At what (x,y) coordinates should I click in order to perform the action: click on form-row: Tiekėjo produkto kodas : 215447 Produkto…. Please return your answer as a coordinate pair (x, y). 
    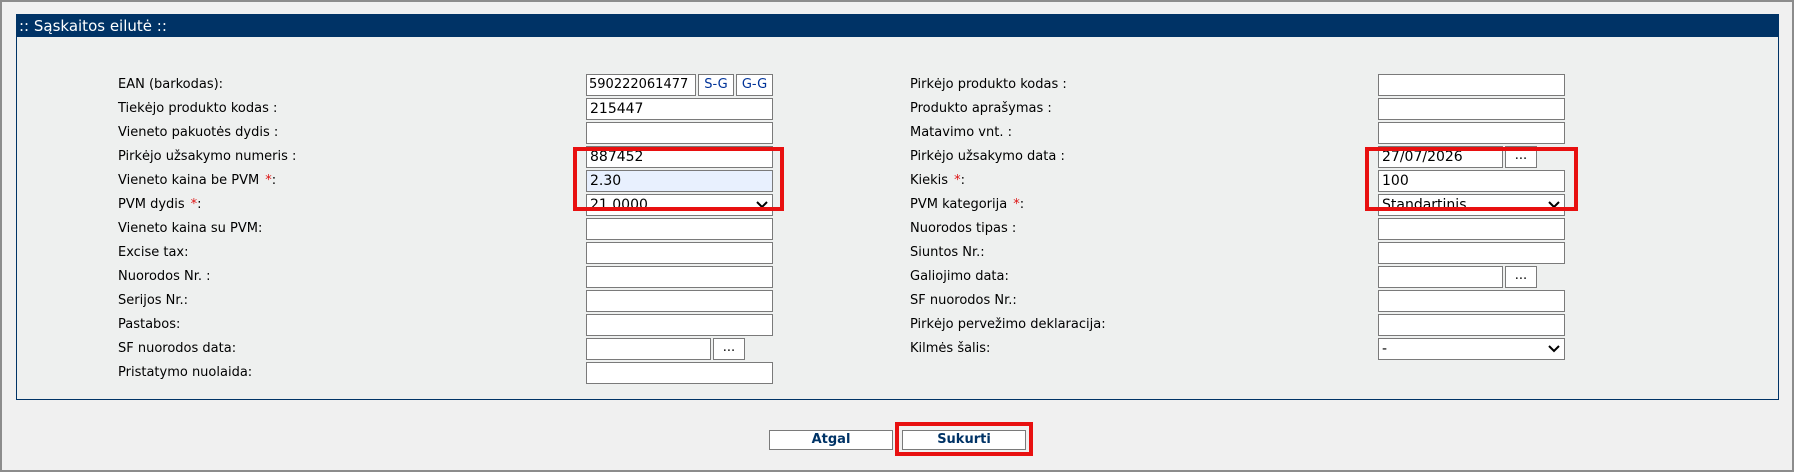
    Looking at the image, I should click on (897, 110).